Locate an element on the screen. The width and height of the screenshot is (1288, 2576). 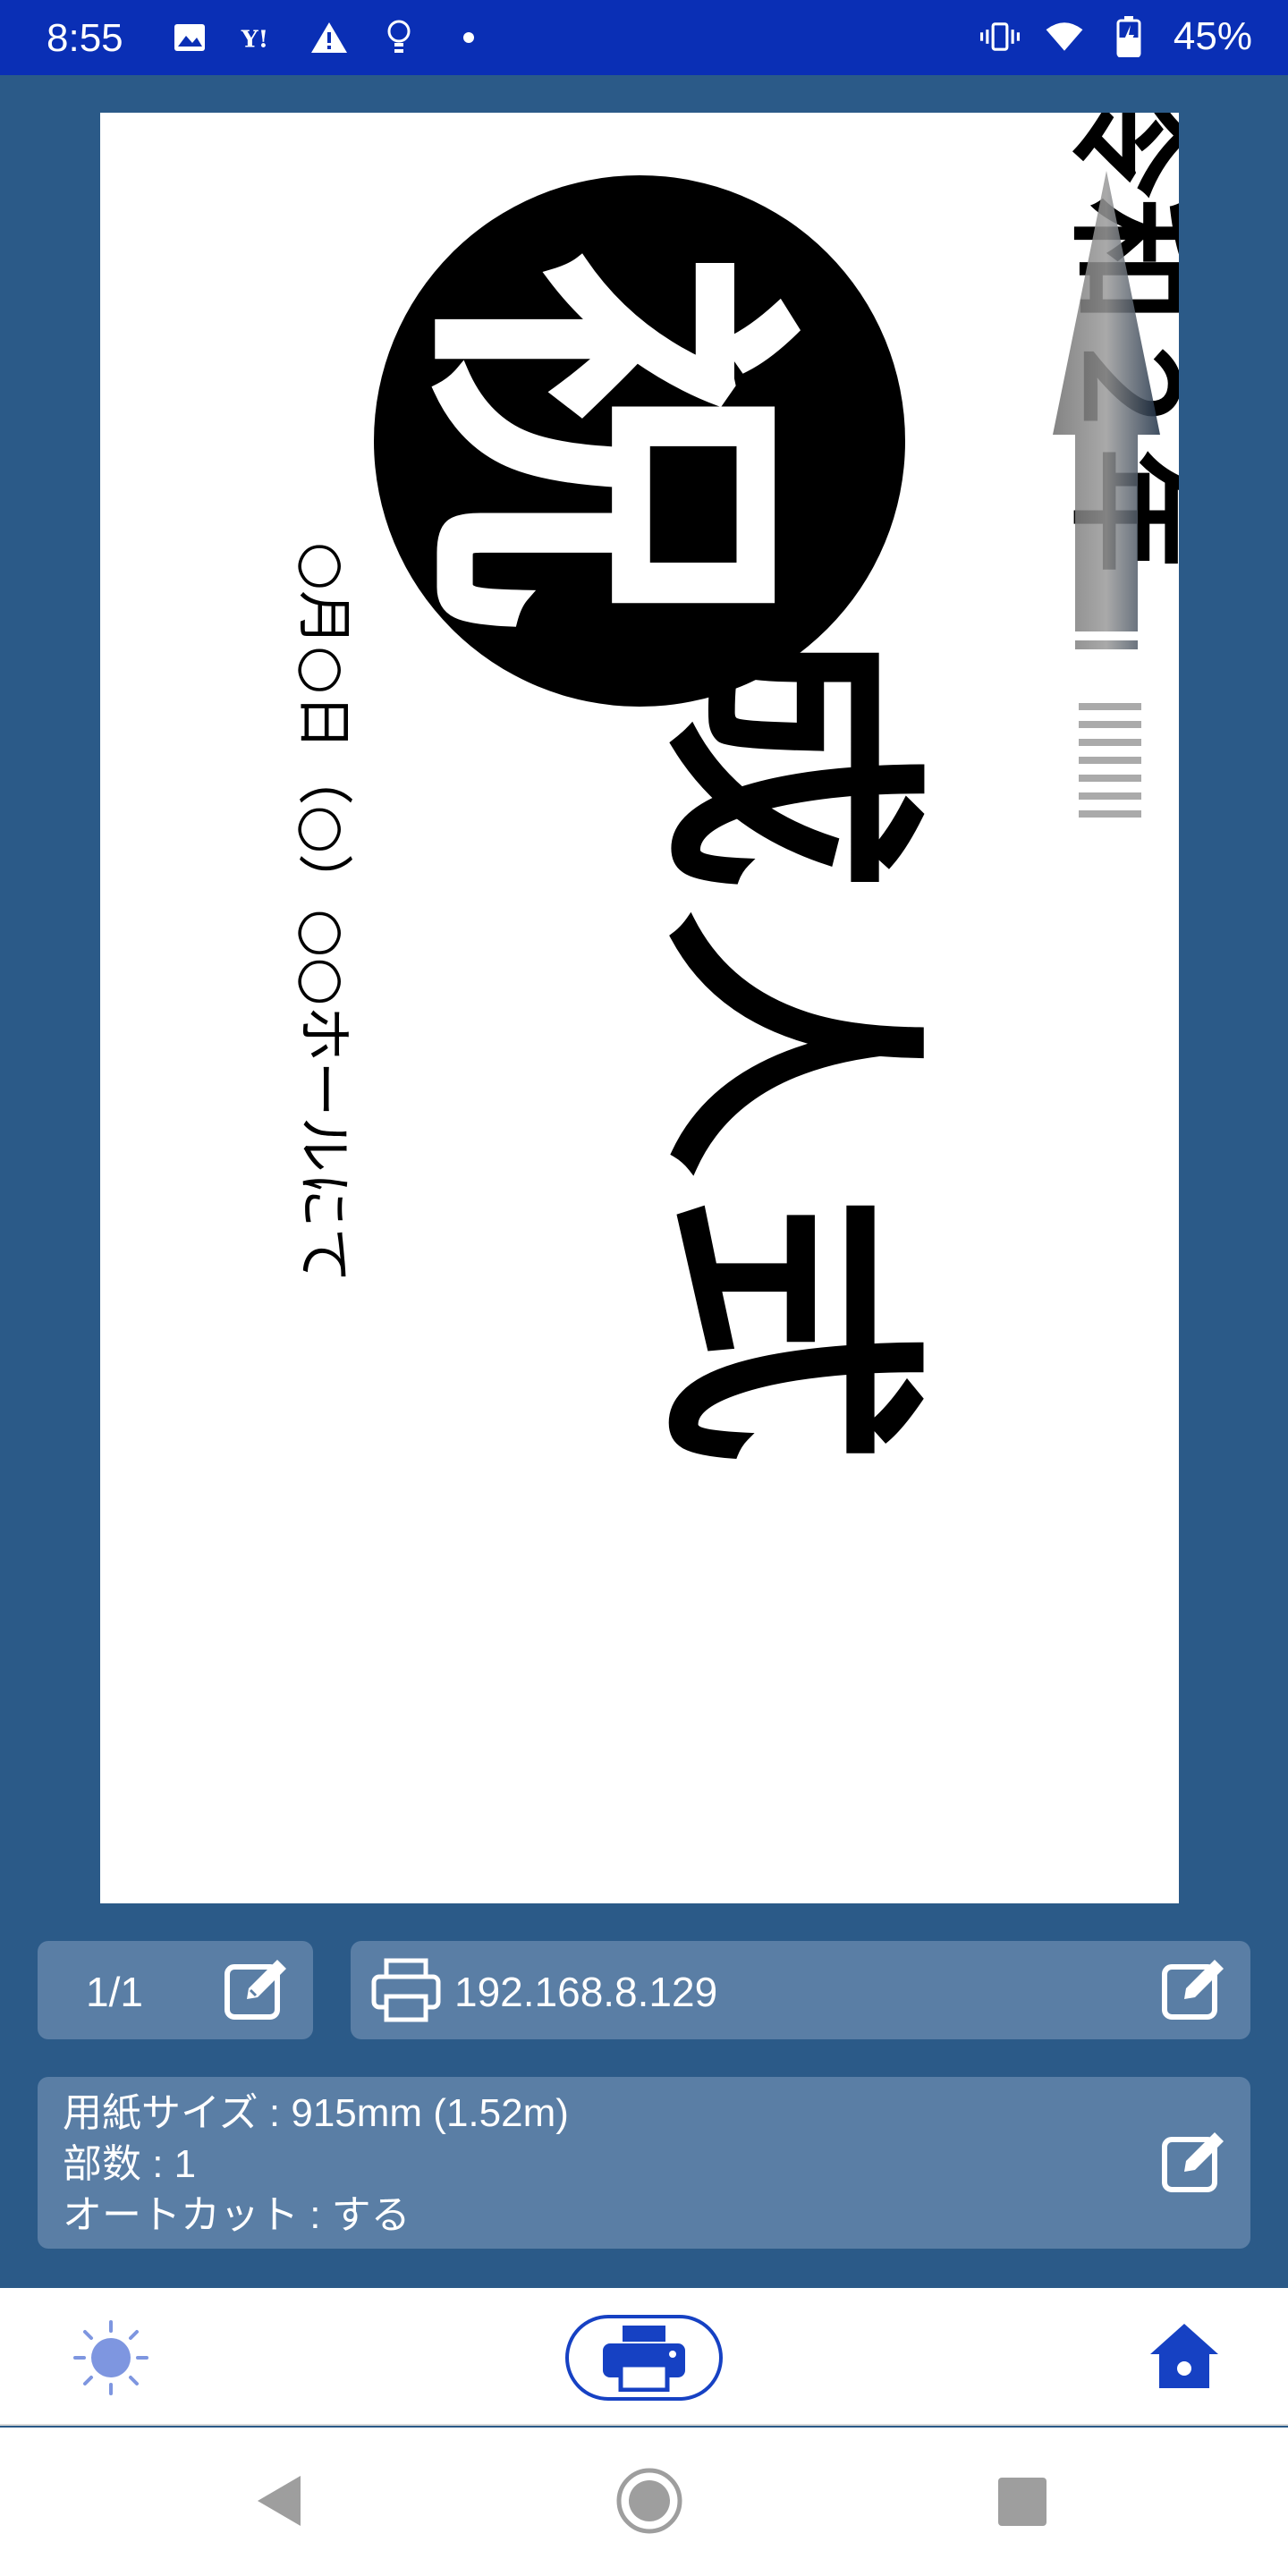
warning-icon is located at coordinates (329, 37).